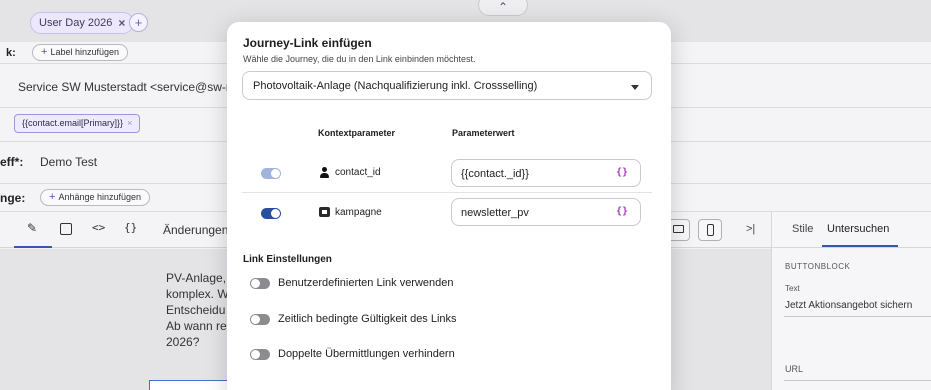 The width and height of the screenshot is (931, 390). Describe the element at coordinates (357, 133) in the screenshot. I see `column-header-context: Kontextparameter` at that location.